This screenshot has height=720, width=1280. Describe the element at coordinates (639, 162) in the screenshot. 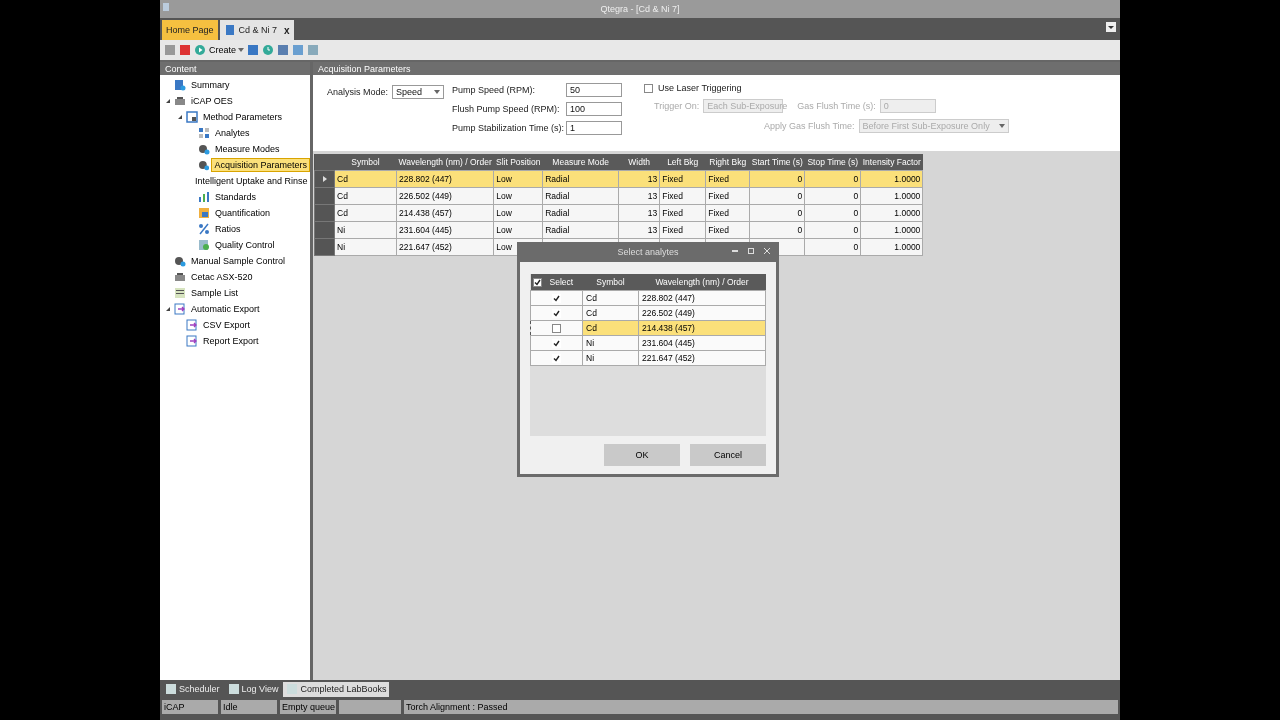

I see `column-header: Width` at that location.